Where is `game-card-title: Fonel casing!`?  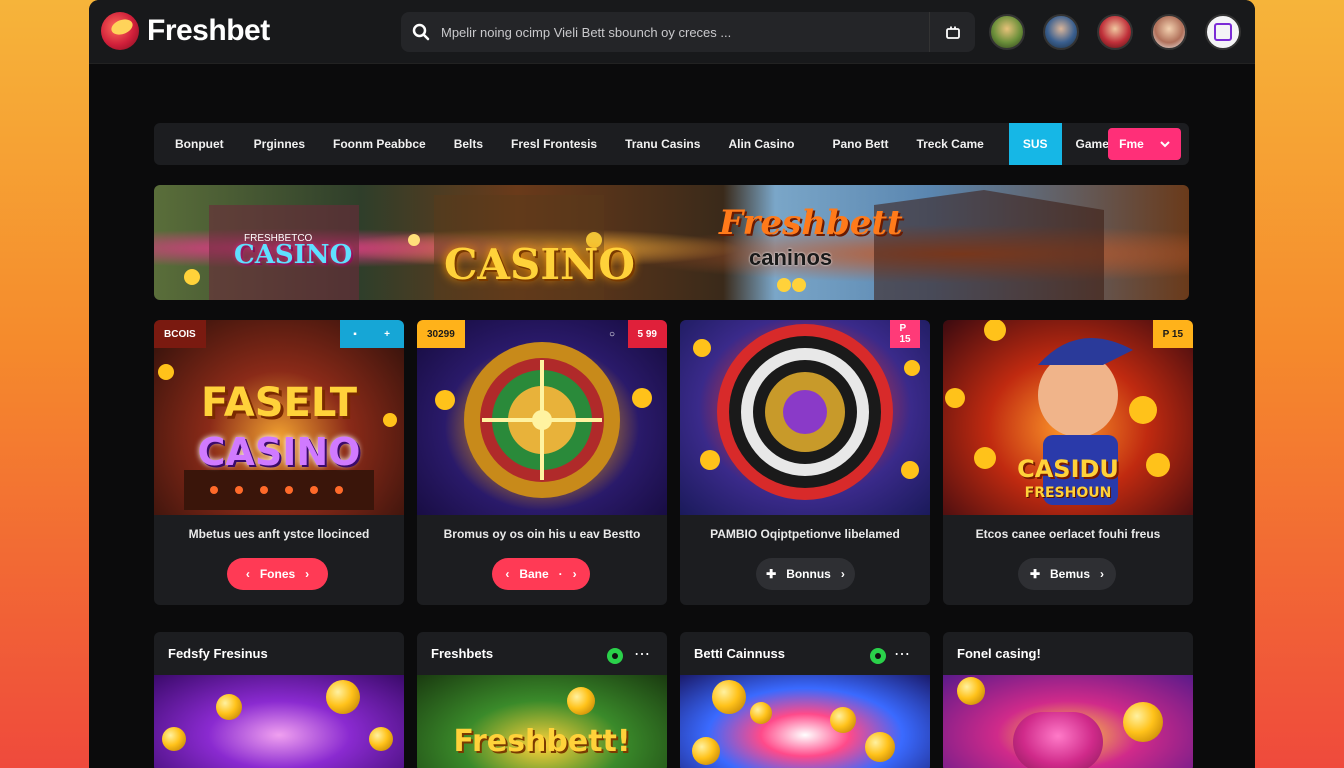
game-card-title: Fonel casing! is located at coordinates (999, 653).